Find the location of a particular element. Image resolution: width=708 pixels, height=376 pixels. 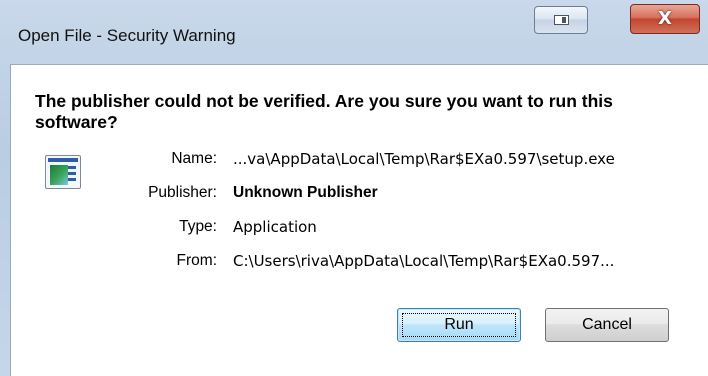

application-icon is located at coordinates (63, 172).